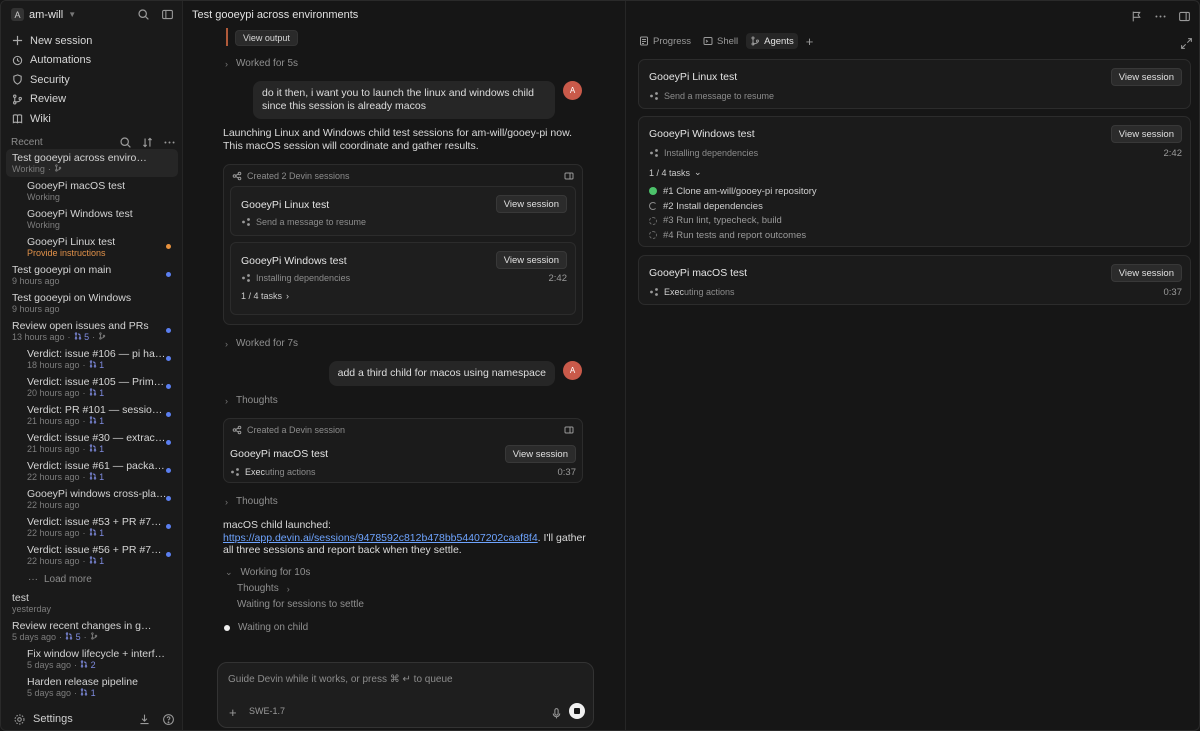  I want to click on session-time: 21 hours ago, so click(53, 449).